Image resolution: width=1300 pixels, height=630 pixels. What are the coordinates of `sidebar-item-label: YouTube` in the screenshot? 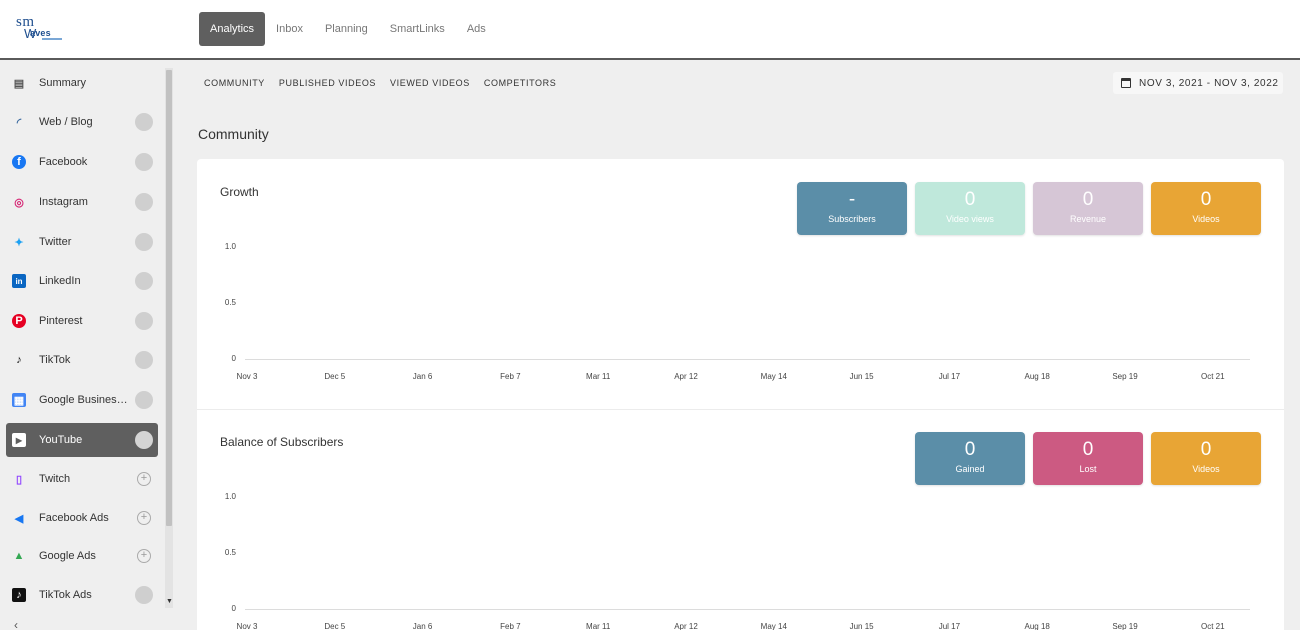 It's located at (61, 440).